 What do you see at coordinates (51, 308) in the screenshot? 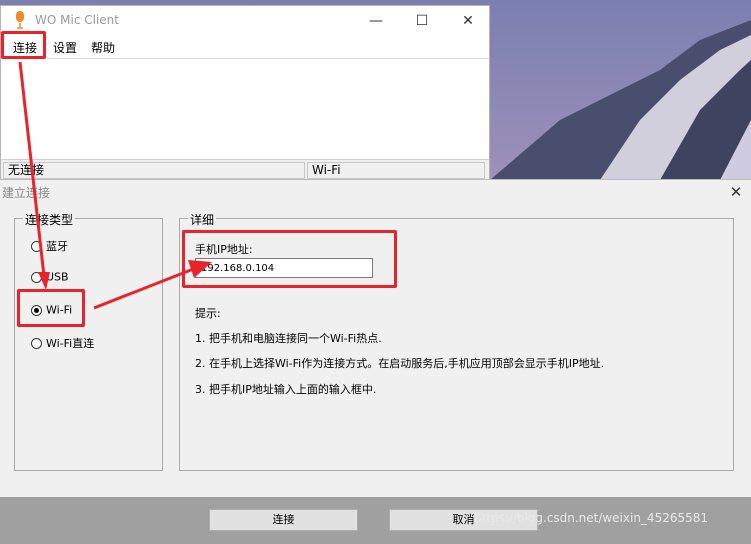
I see `highlight-radio-wifi` at bounding box center [51, 308].